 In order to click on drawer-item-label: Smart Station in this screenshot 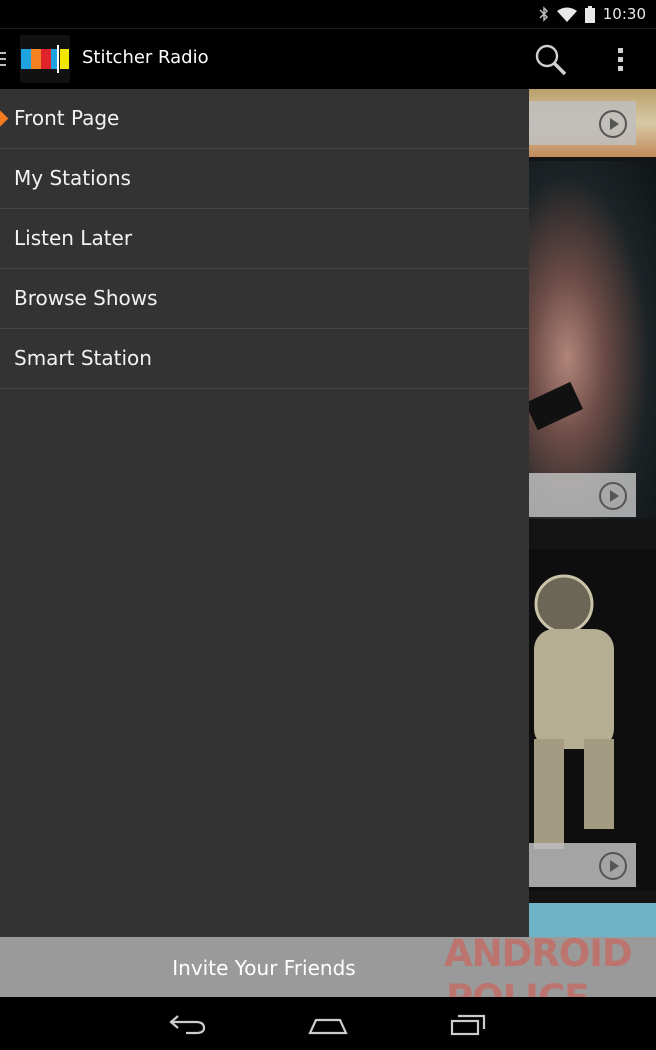, I will do `click(83, 358)`.